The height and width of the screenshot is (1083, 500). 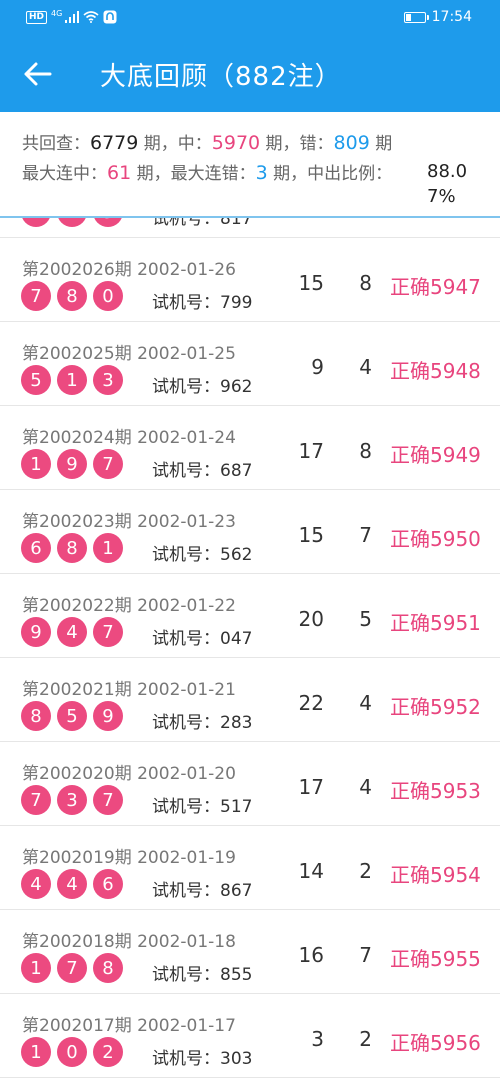 What do you see at coordinates (129, 270) in the screenshot?
I see `issue-label: 第2002026期 2002-01-26` at bounding box center [129, 270].